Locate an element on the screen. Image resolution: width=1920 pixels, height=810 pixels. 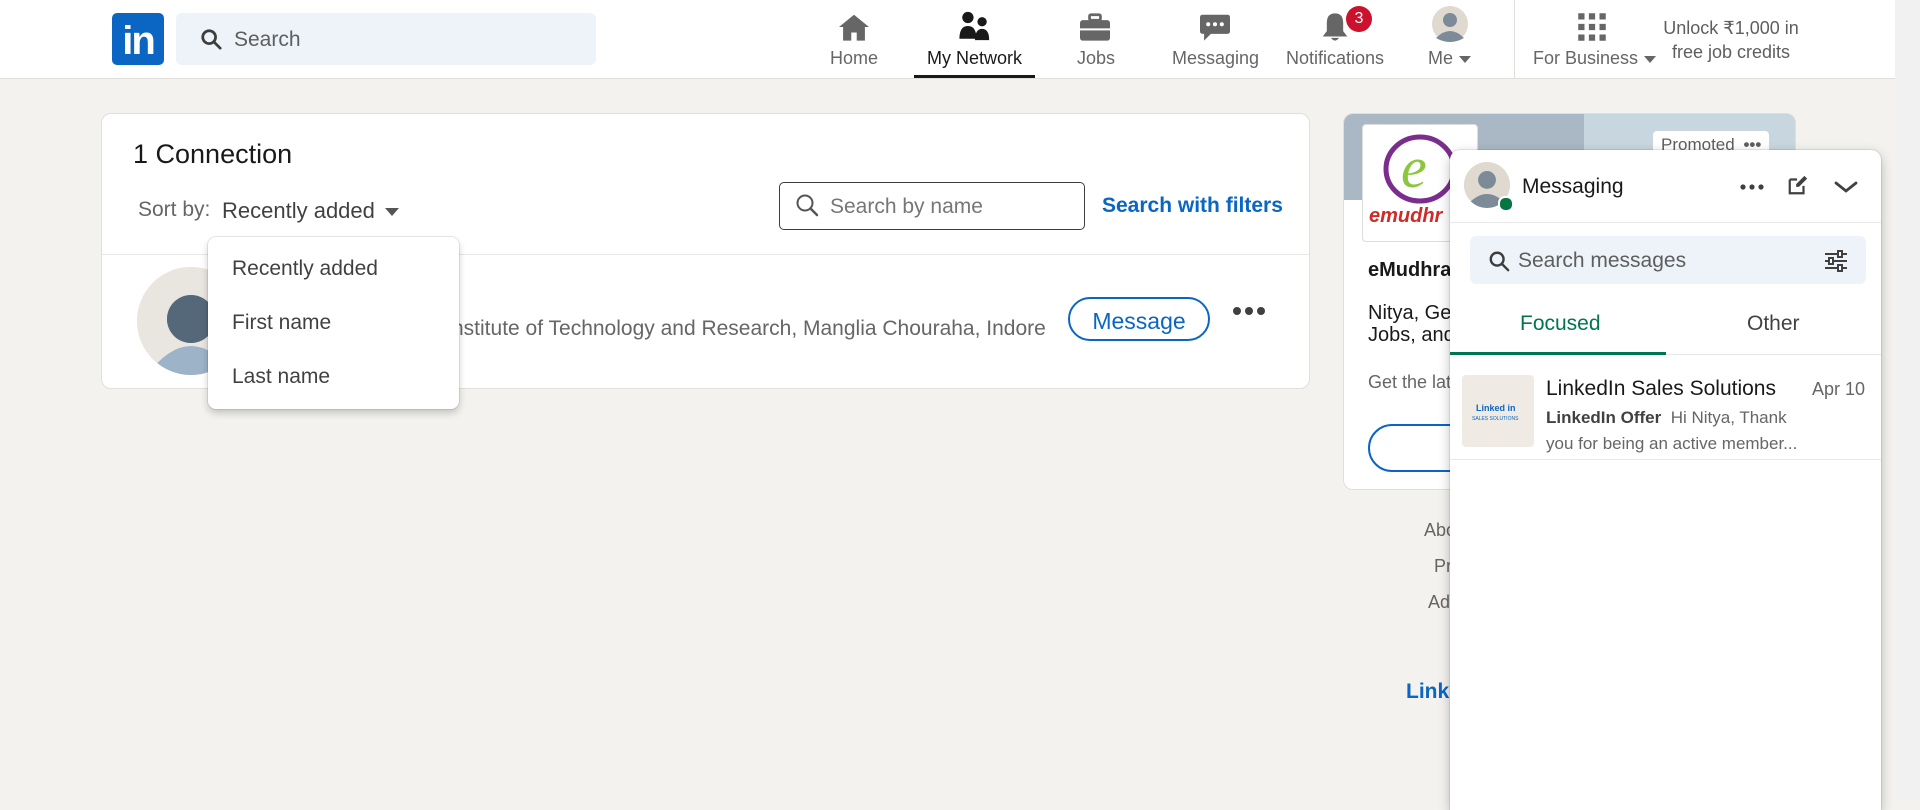
search-placeholder: Search is located at coordinates (267, 39).